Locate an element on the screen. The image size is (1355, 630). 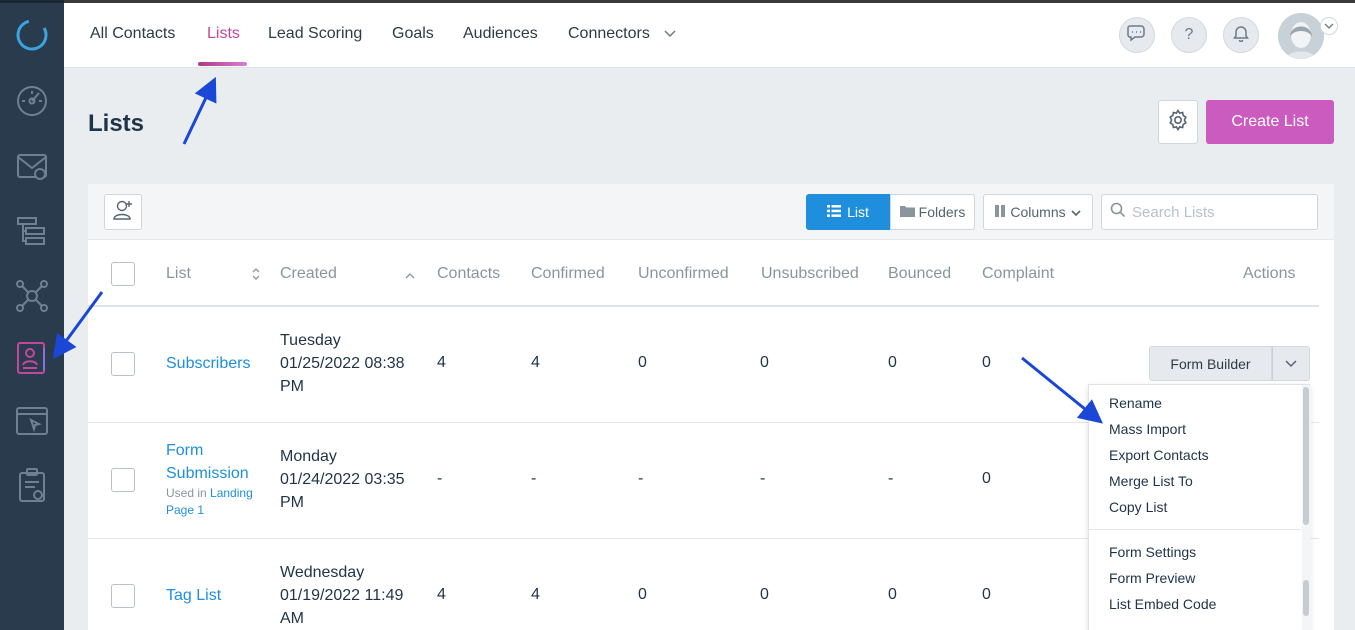
list-icon is located at coordinates (834, 212).